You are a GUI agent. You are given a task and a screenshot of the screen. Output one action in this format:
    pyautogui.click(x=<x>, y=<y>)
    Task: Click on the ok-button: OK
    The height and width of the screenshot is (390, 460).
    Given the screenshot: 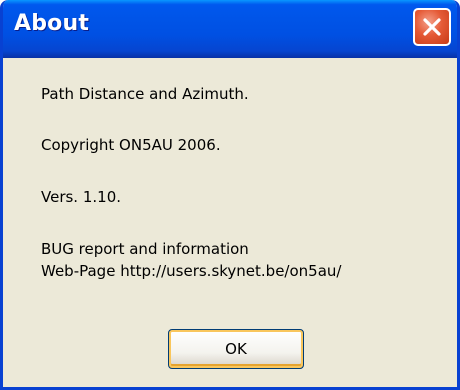 What is the action you would take?
    pyautogui.click(x=236, y=349)
    